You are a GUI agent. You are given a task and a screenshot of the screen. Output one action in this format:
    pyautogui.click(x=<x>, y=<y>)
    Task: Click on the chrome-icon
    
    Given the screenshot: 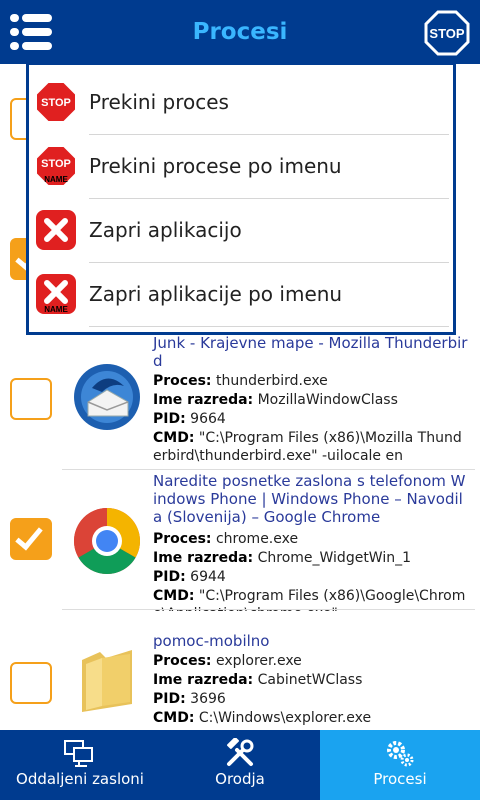 What is the action you would take?
    pyautogui.click(x=107, y=541)
    